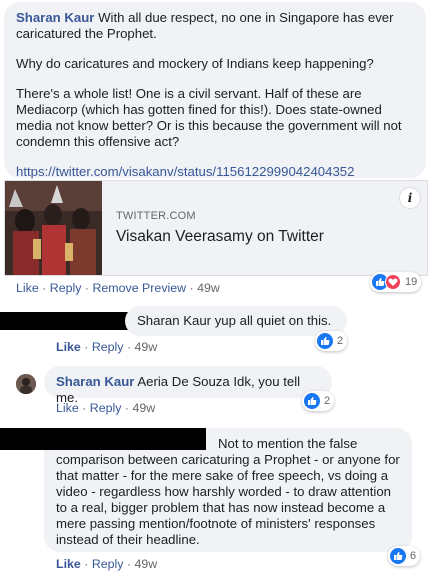 This screenshot has width=438, height=578. I want to click on reaction-count: 6, so click(413, 556).